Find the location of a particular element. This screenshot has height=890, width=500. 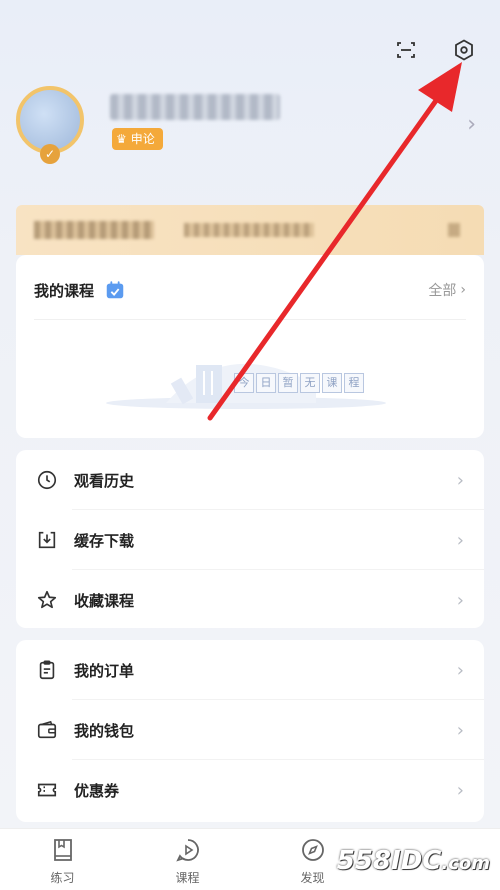

order-clipboard-icon is located at coordinates (47, 670).